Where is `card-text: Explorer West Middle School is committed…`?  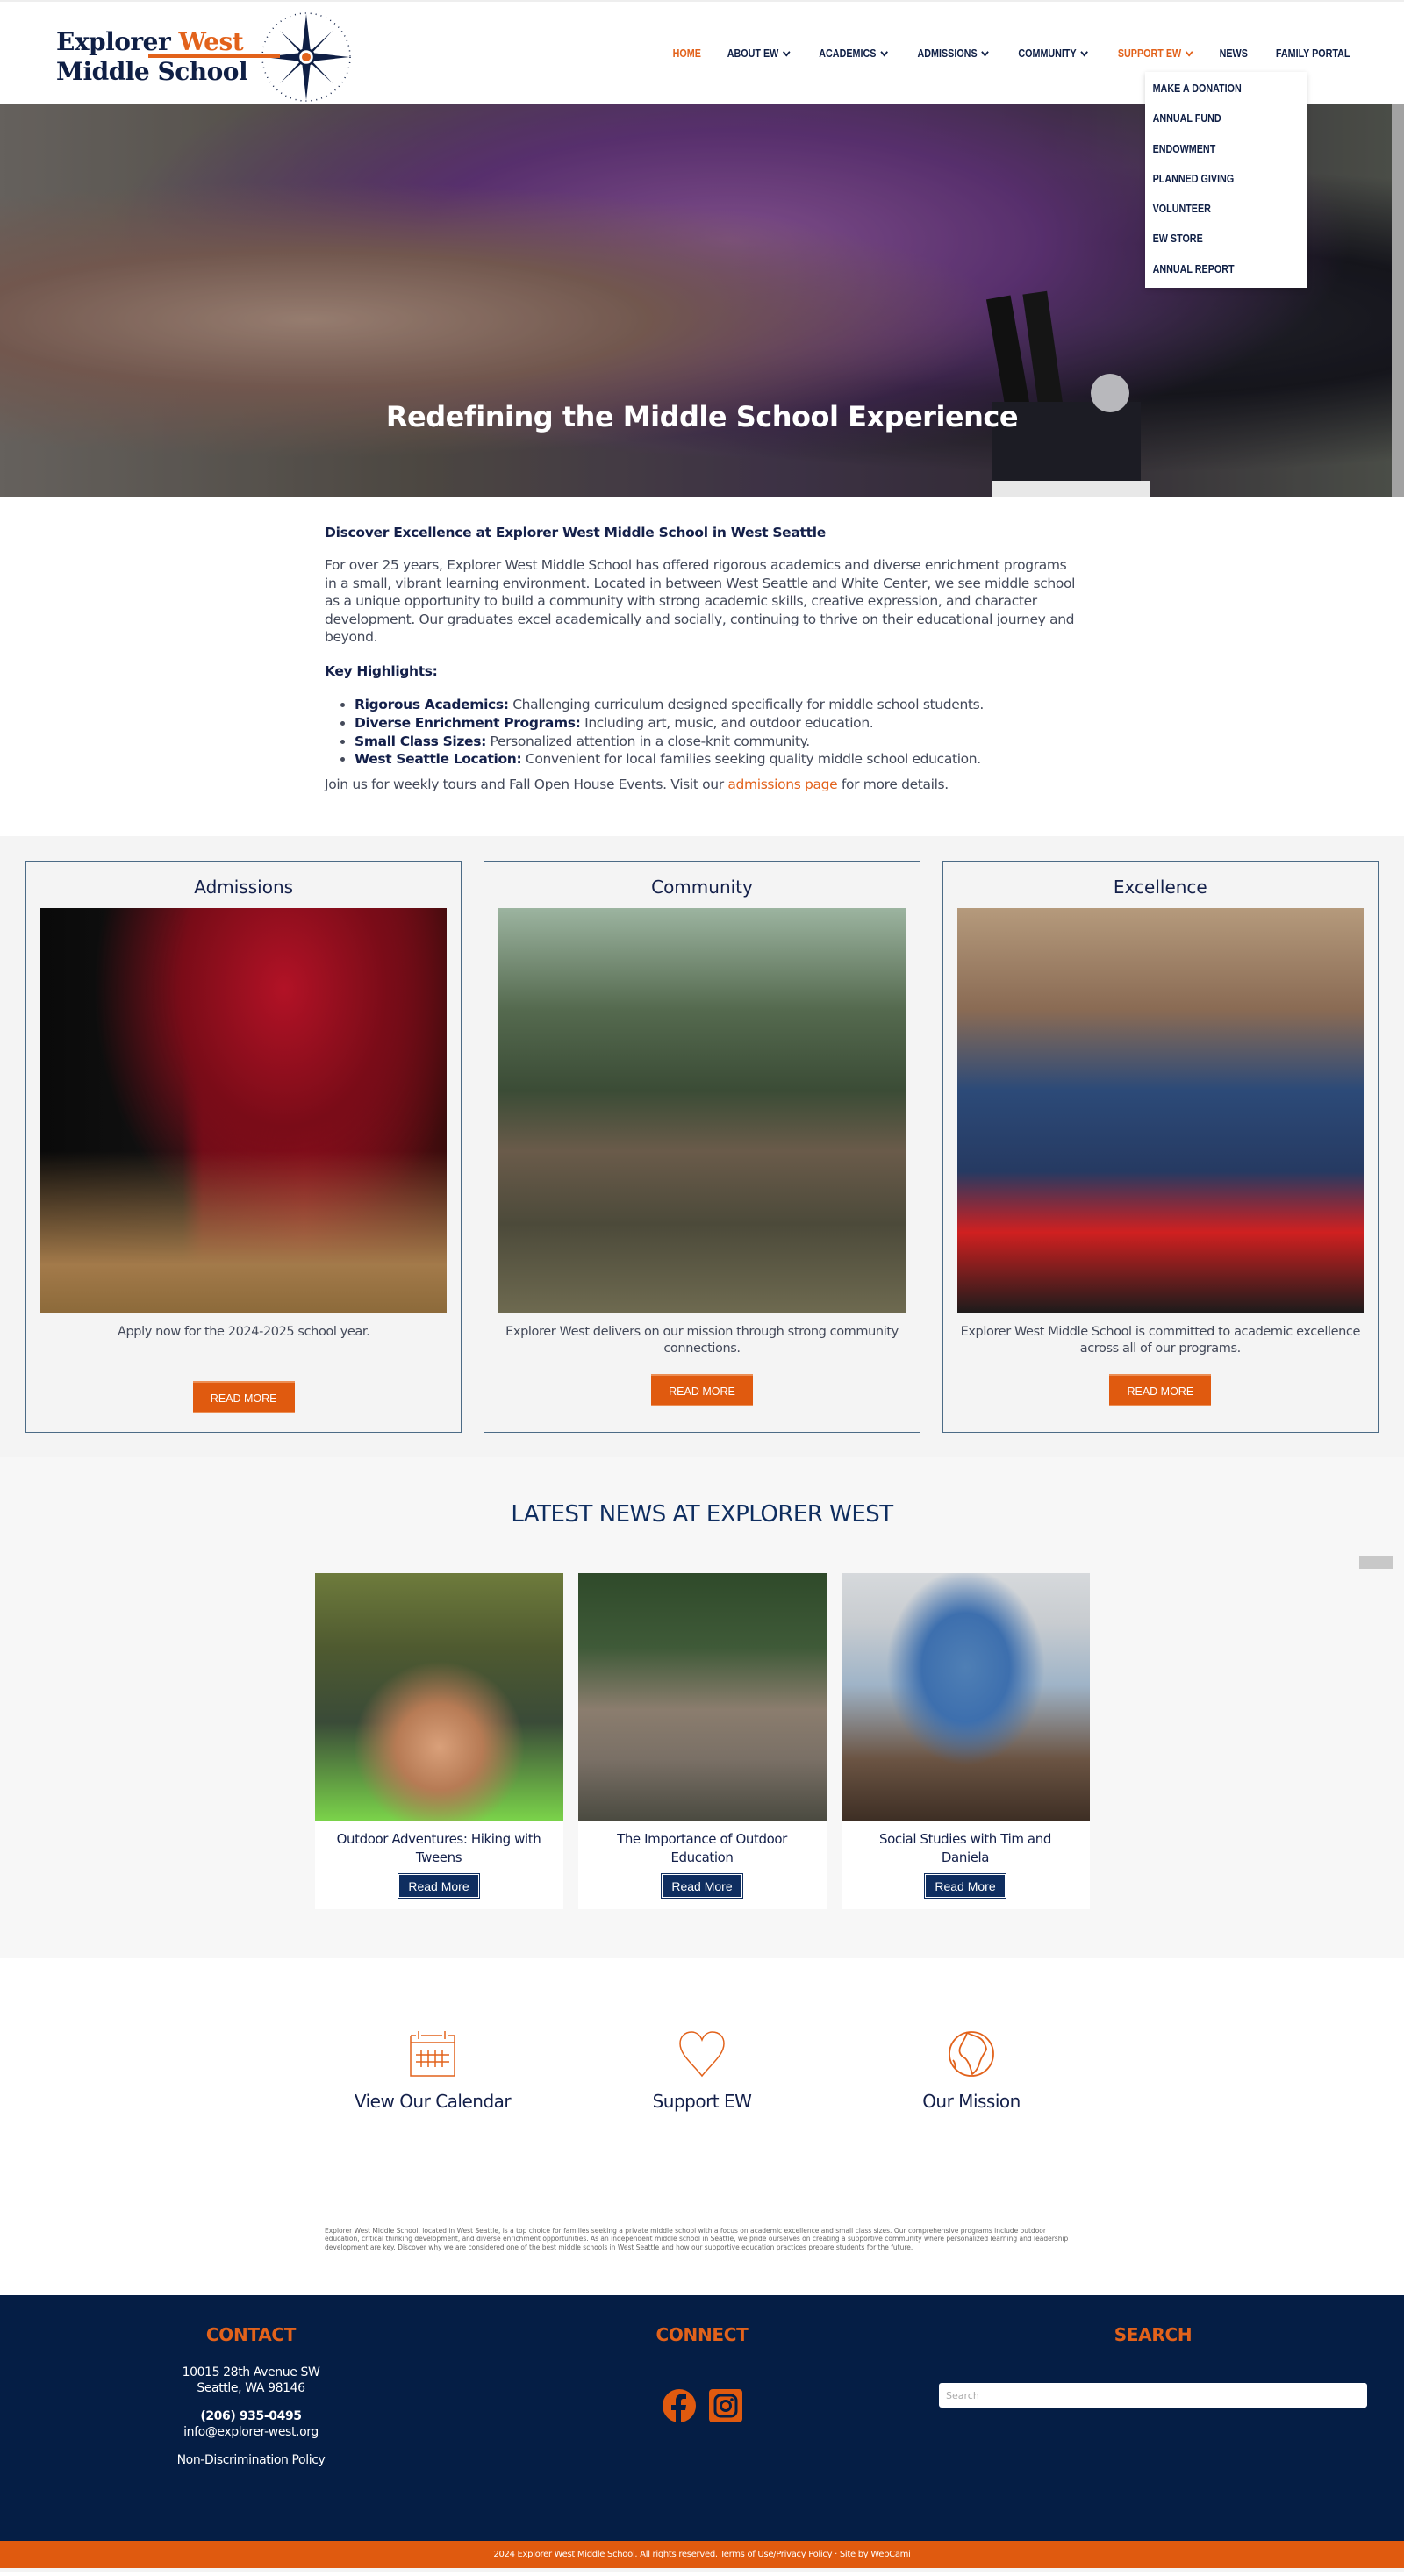 card-text: Explorer West Middle School is committed… is located at coordinates (1160, 1340).